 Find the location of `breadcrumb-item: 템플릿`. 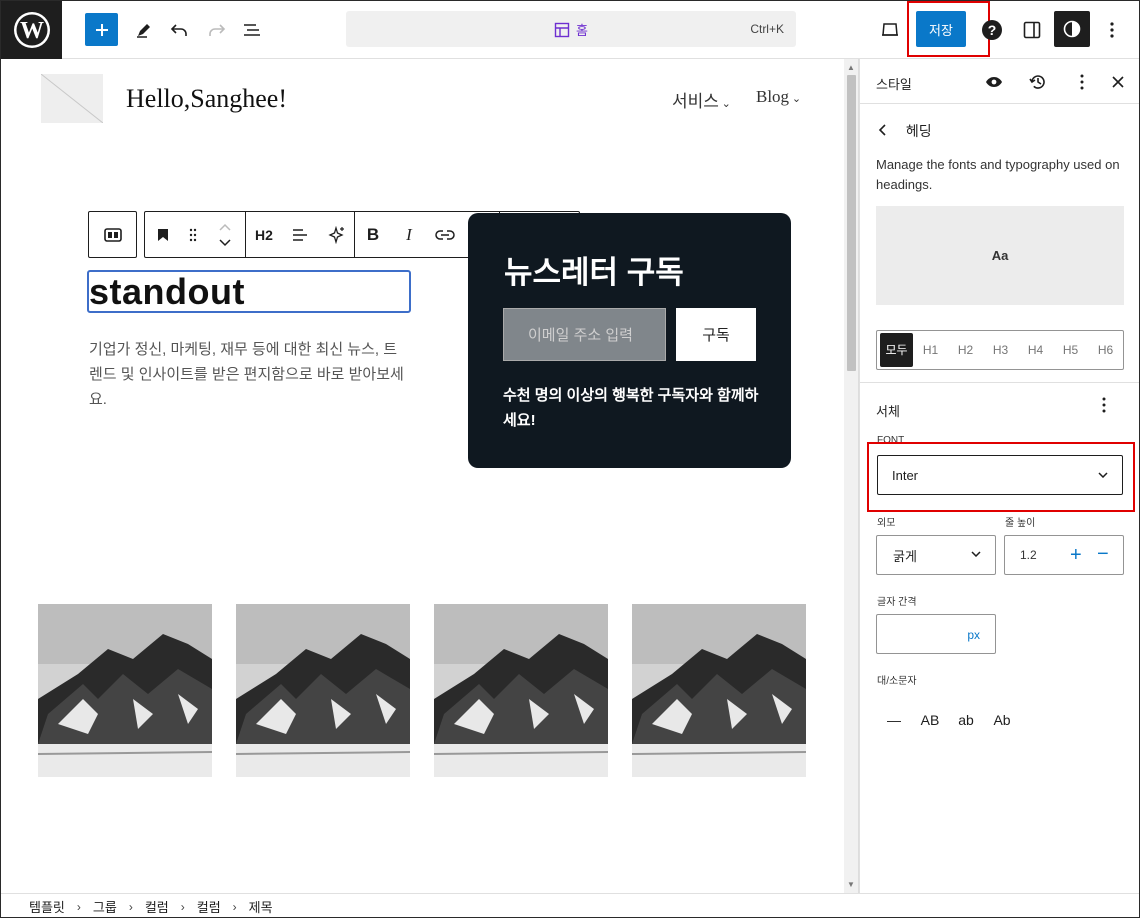

breadcrumb-item: 템플릿 is located at coordinates (47, 906).